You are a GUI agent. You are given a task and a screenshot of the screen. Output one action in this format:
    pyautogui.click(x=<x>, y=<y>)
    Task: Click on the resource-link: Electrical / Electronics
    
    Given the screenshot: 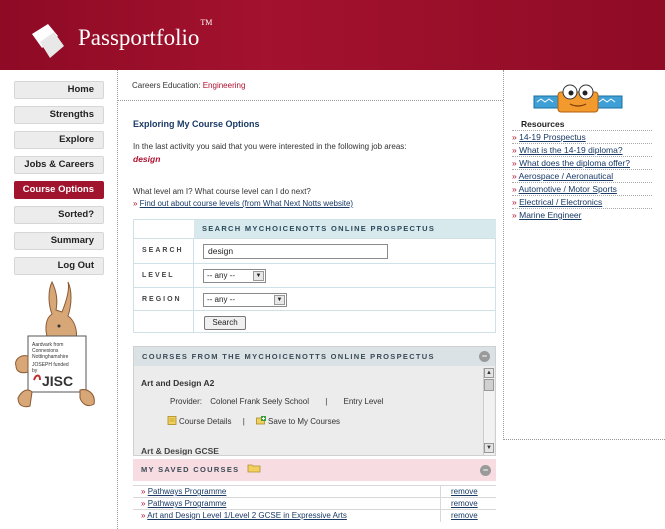 What is the action you would take?
    pyautogui.click(x=560, y=202)
    